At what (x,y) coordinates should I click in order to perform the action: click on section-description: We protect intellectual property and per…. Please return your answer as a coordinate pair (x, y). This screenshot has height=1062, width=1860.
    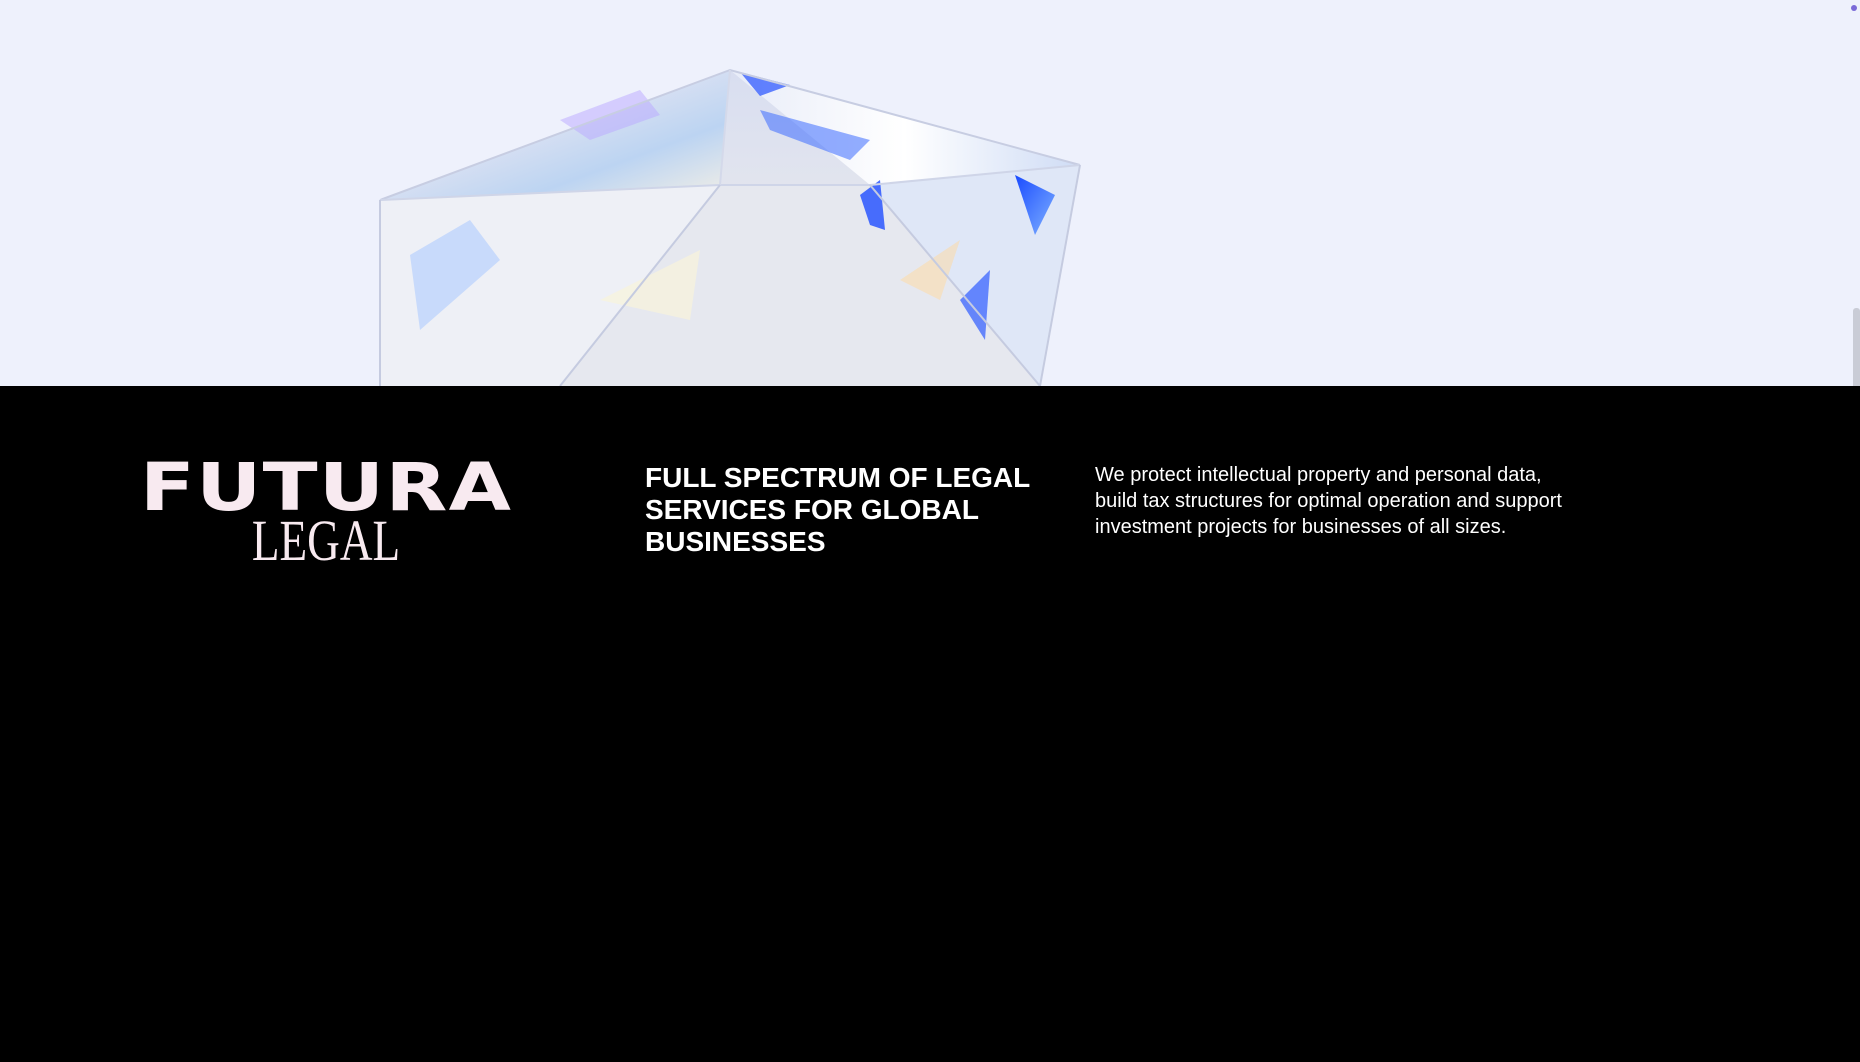
    Looking at the image, I should click on (1328, 501).